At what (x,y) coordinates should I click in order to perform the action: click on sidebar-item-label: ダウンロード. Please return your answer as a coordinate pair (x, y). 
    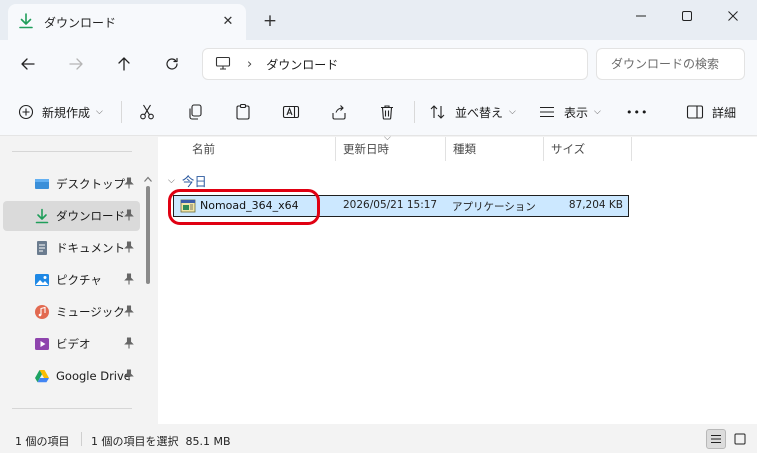
    Looking at the image, I should click on (90, 216).